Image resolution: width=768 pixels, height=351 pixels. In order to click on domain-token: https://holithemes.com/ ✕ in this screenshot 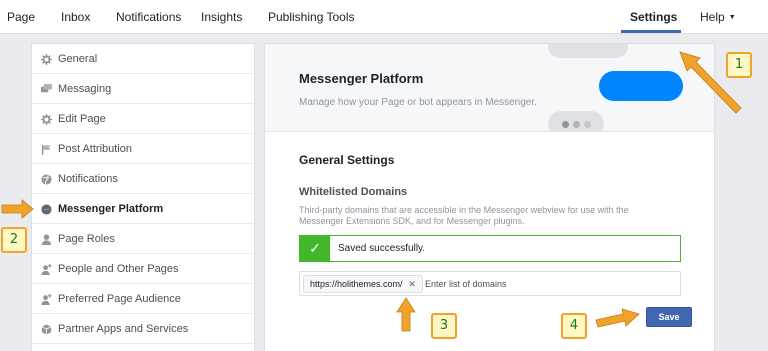, I will do `click(363, 284)`.